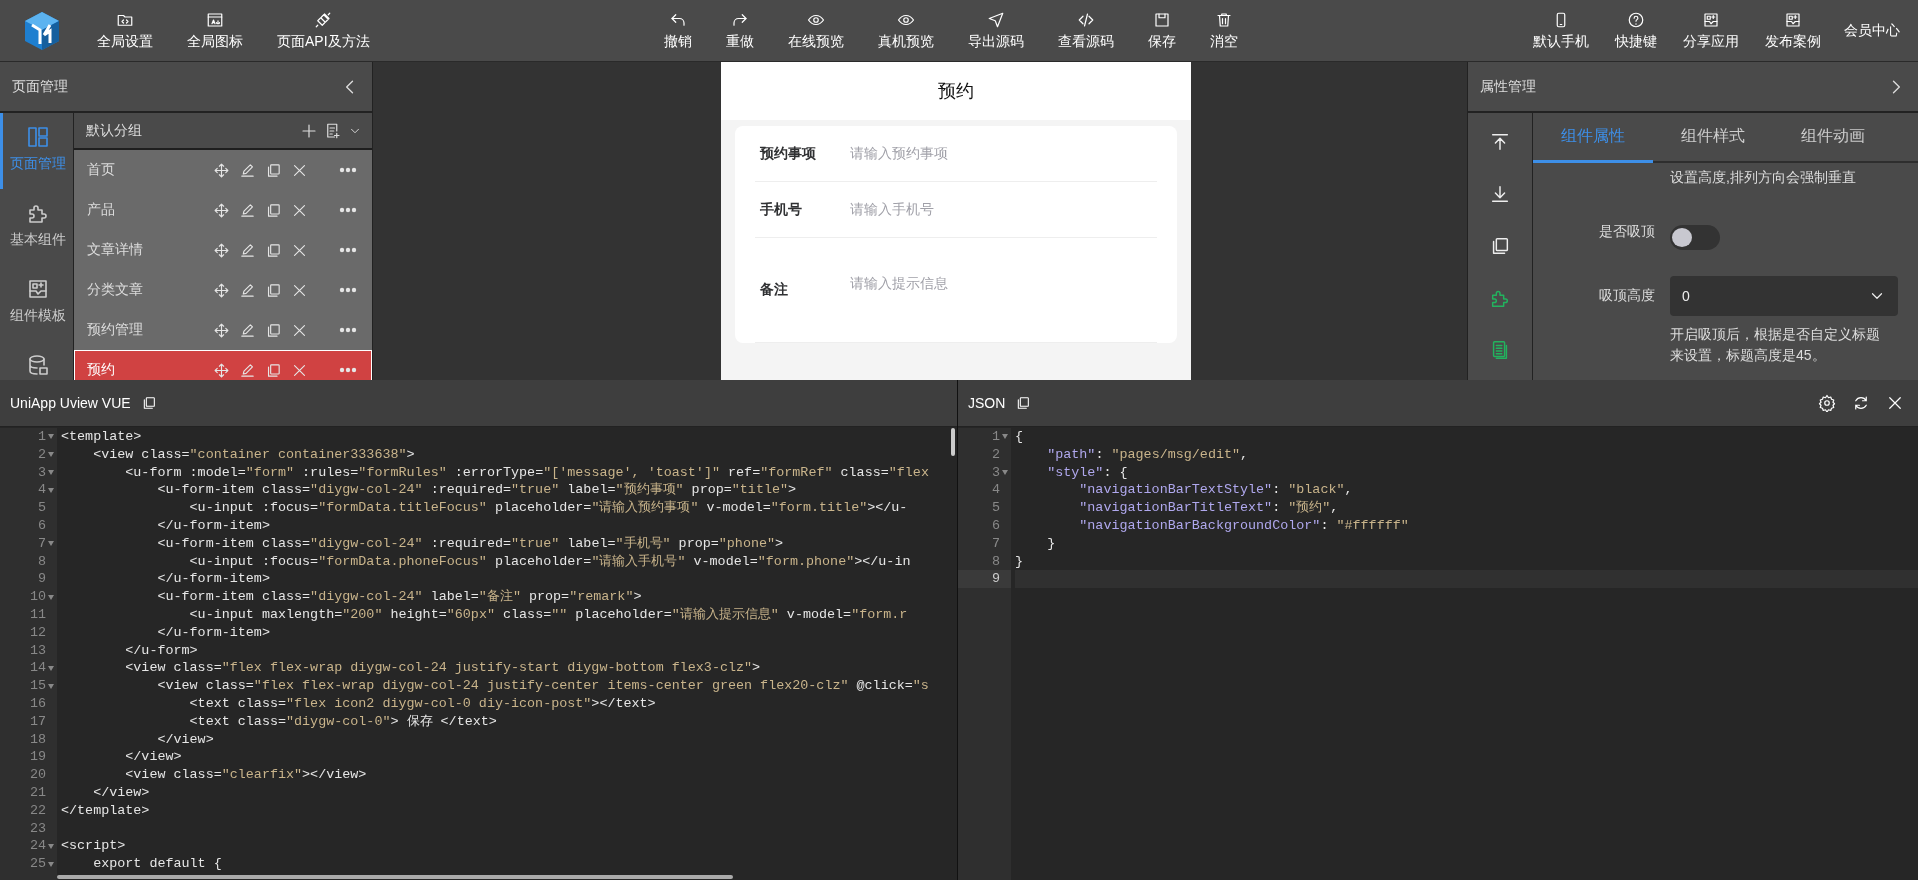 The width and height of the screenshot is (1918, 880). I want to click on toolbar-button: 发布案例, so click(1793, 30).